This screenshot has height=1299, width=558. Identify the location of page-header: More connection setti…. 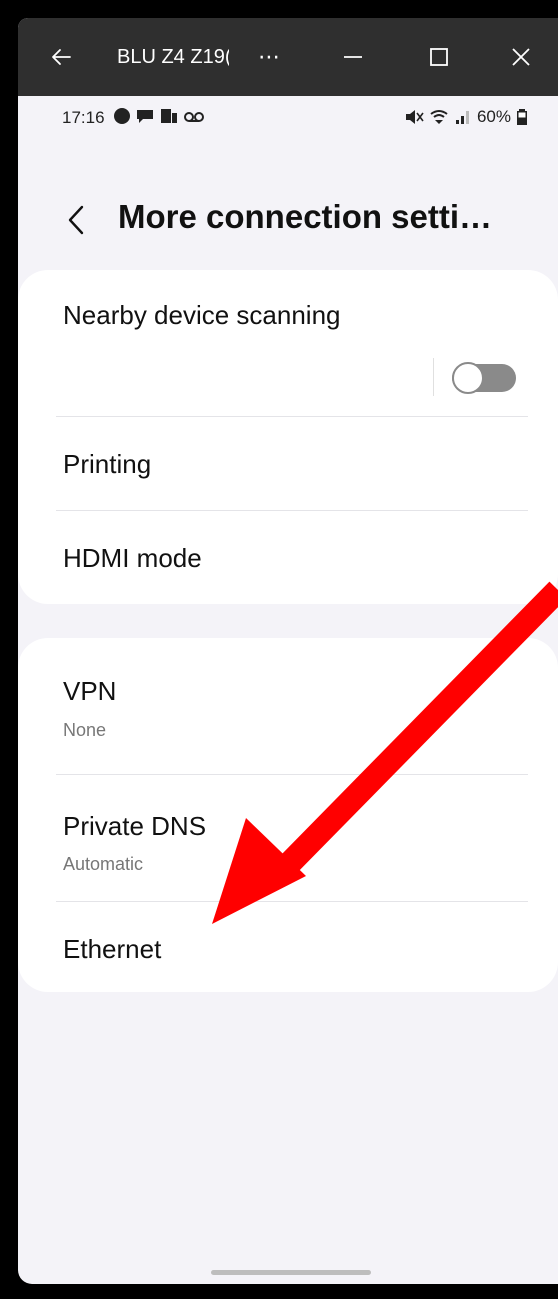
(288, 218).